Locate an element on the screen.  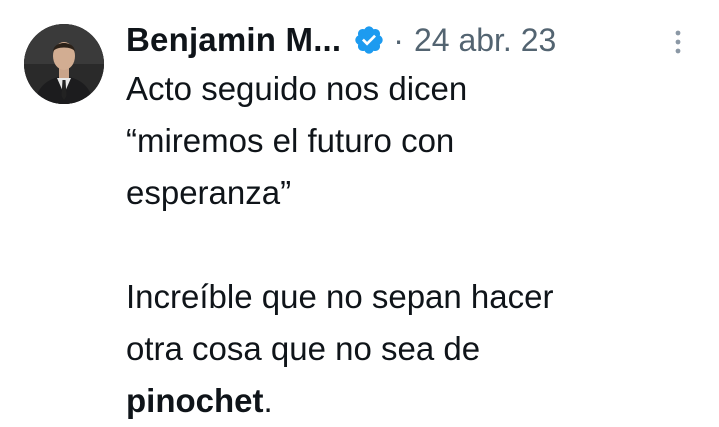
tweet-text-line: Acto seguido nos dicen is located at coordinates (297, 88).